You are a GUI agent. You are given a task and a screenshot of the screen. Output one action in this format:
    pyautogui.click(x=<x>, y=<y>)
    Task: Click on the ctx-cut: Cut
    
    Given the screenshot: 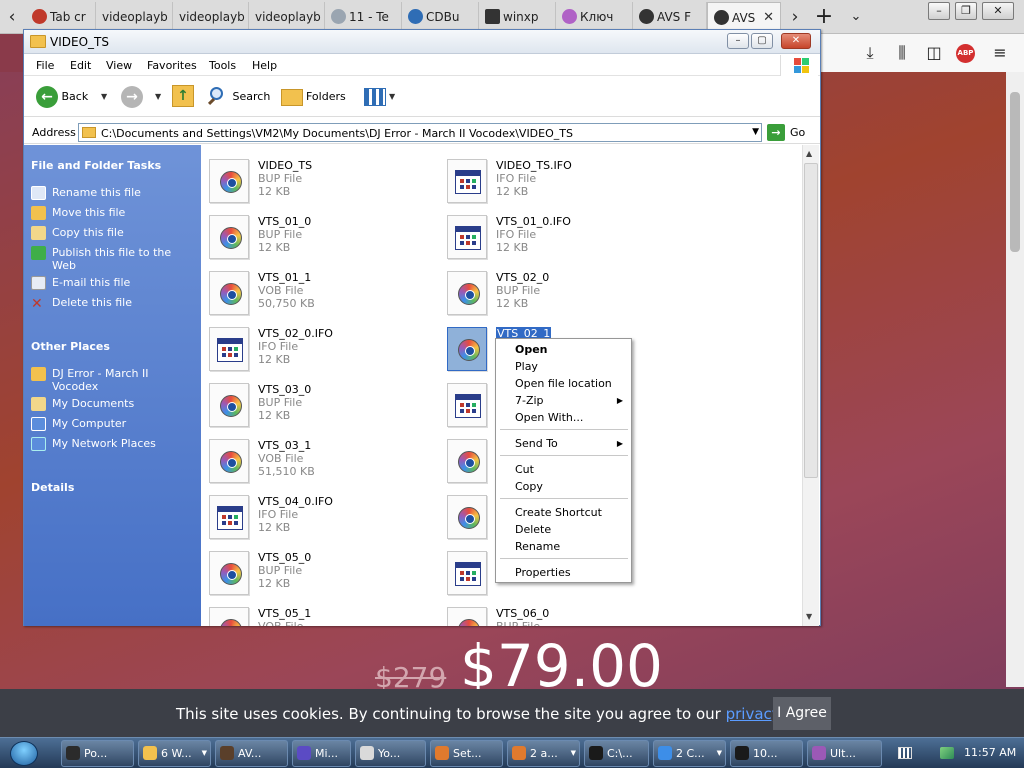 What is the action you would take?
    pyautogui.click(x=524, y=469)
    